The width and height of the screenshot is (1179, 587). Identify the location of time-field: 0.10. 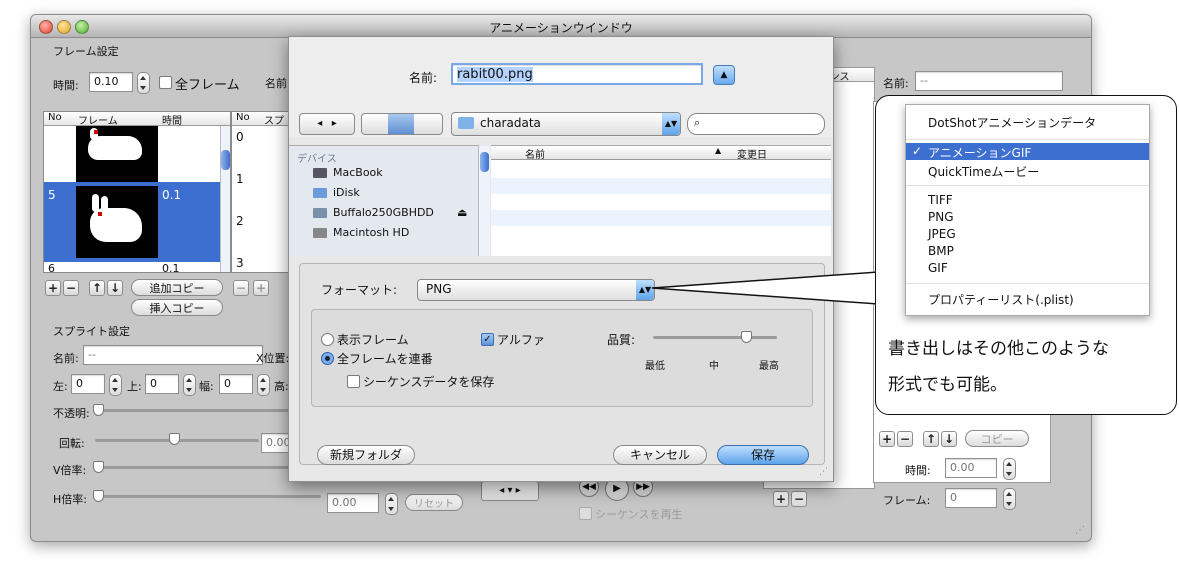
(111, 82).